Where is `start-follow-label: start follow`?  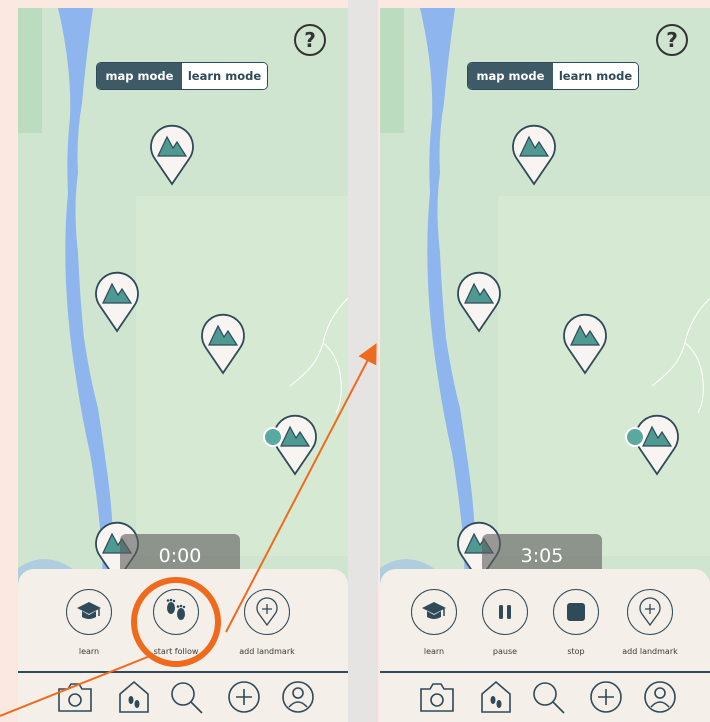 start-follow-label: start follow is located at coordinates (176, 651).